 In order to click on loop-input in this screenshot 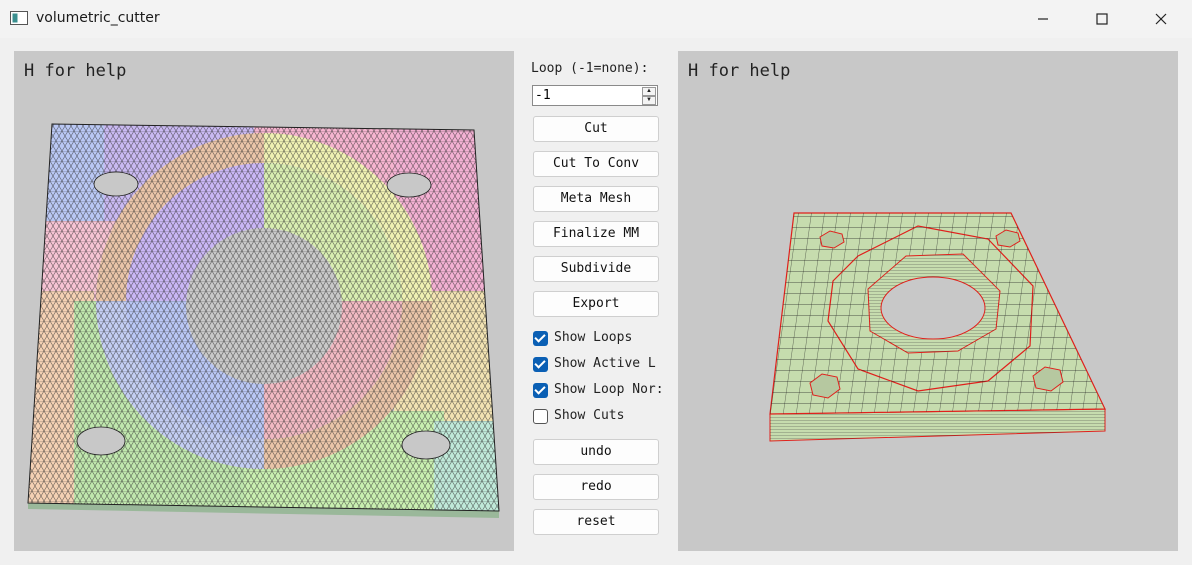, I will do `click(585, 95)`.